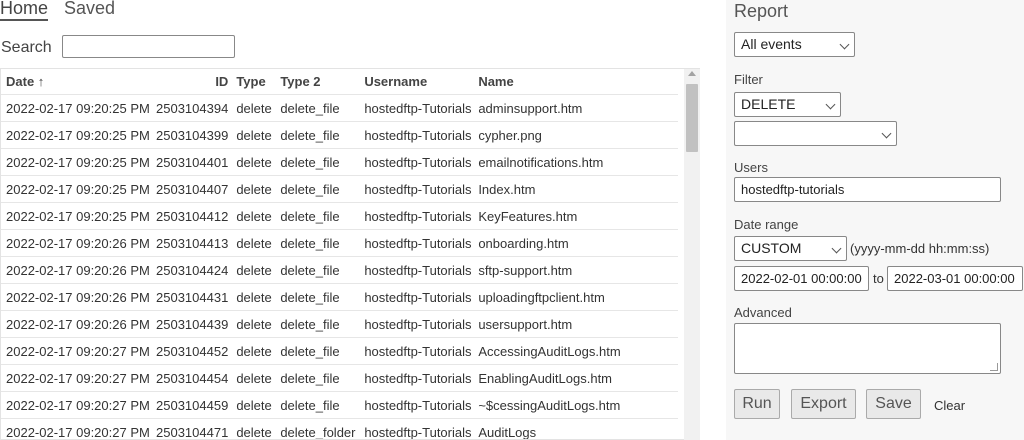  I want to click on scrollbar-thumb, so click(692, 118).